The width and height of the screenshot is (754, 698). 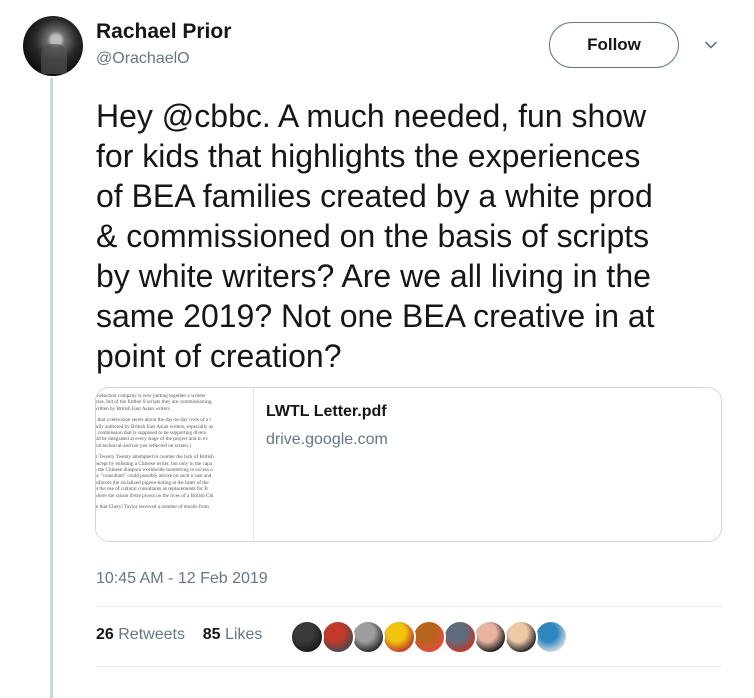 I want to click on thread-line, so click(x=51, y=388).